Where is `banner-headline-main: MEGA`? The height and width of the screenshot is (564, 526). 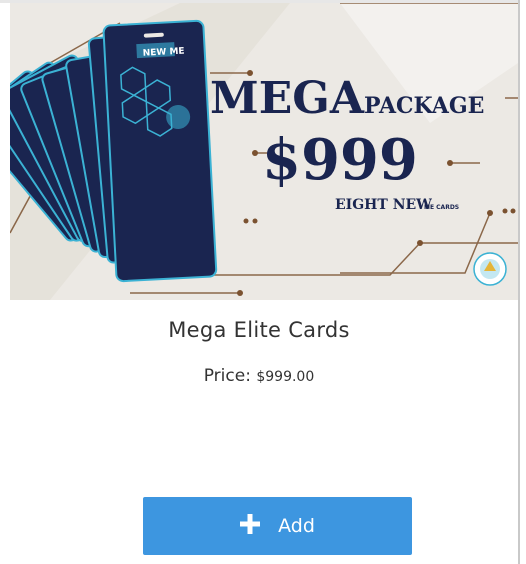
banner-headline-main: MEGA is located at coordinates (287, 98).